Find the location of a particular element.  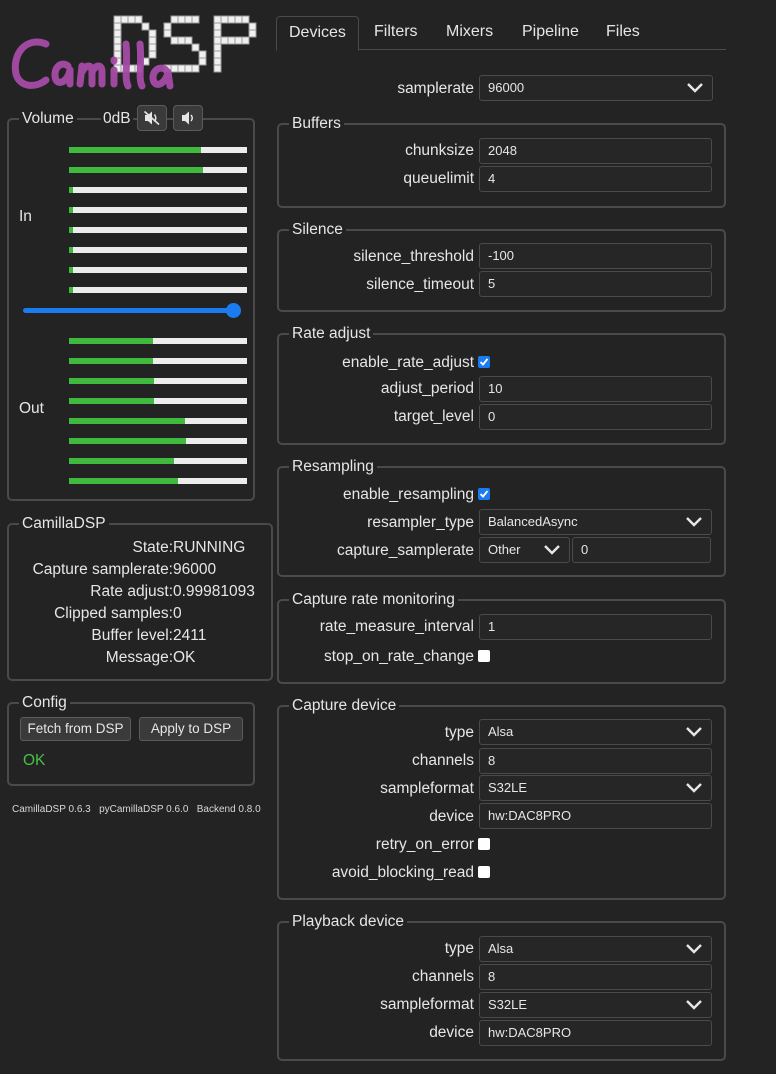

tab-mixers: Mixers is located at coordinates (469, 32).